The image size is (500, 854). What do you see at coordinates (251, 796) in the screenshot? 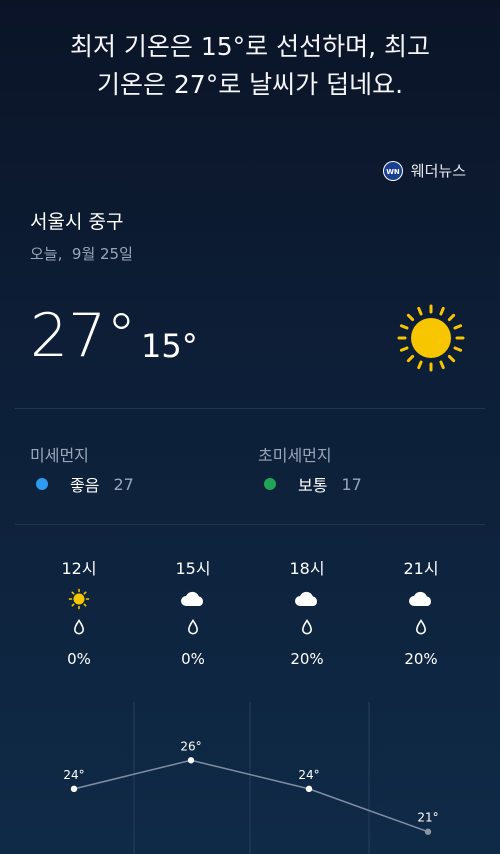
I see `temperature-line` at bounding box center [251, 796].